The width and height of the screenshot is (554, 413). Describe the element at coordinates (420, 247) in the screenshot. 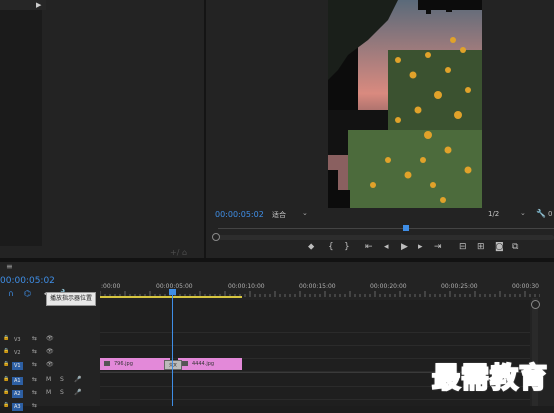

I see `step-forward-icon: ▸` at that location.